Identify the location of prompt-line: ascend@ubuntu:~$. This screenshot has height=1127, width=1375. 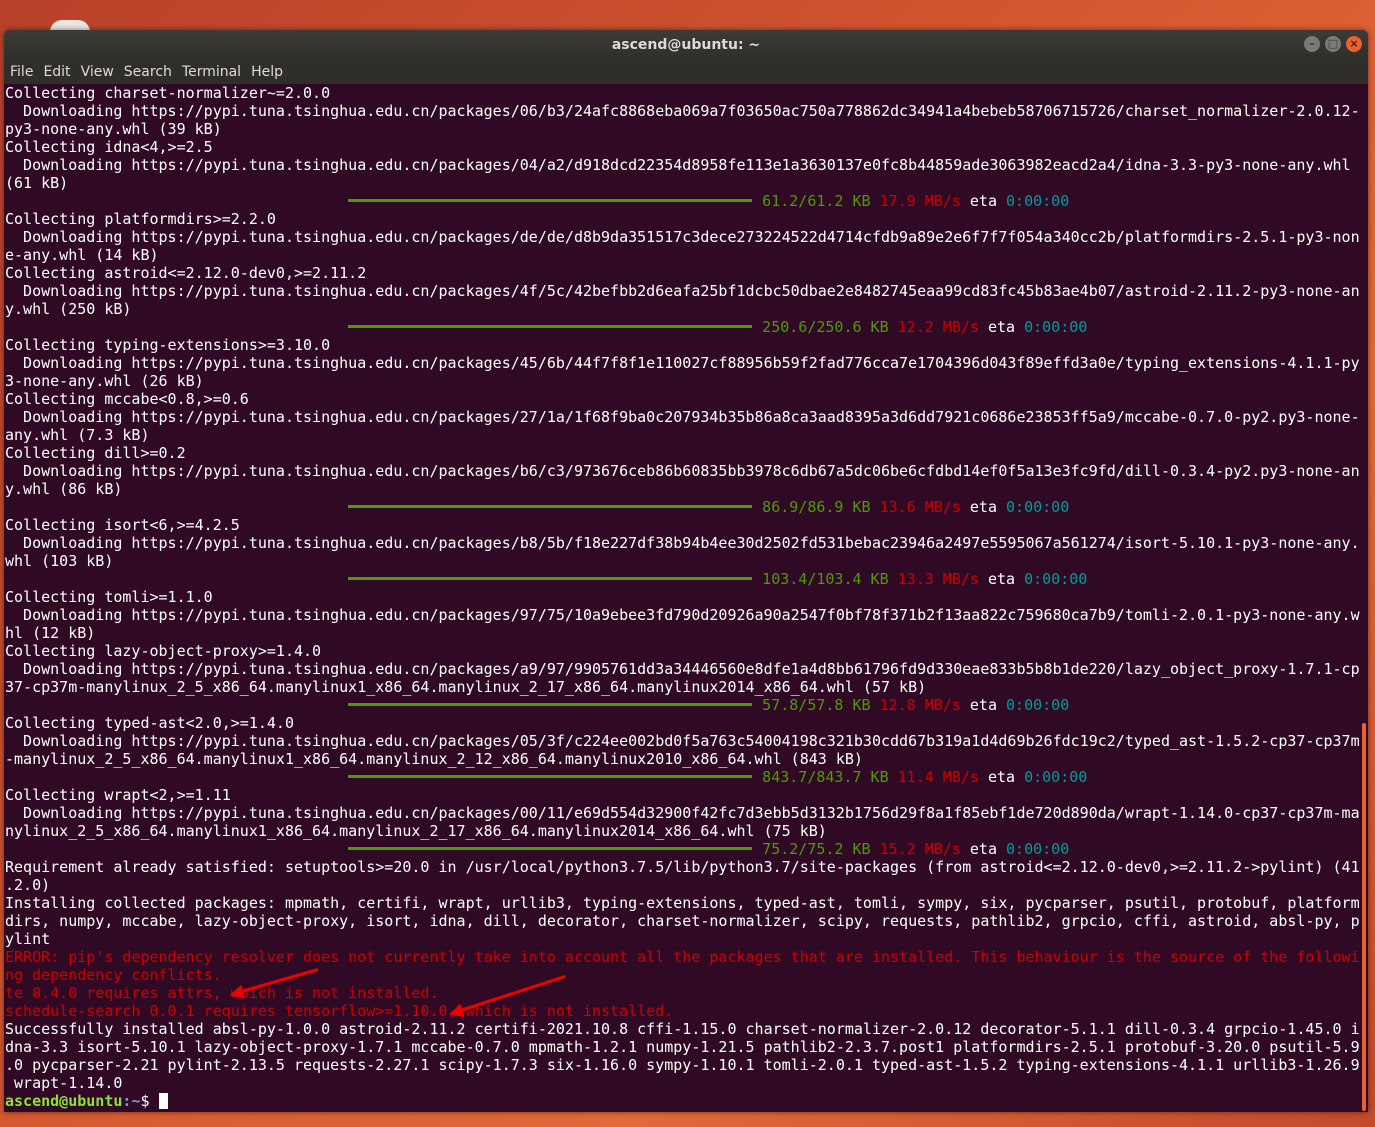
(686, 1101).